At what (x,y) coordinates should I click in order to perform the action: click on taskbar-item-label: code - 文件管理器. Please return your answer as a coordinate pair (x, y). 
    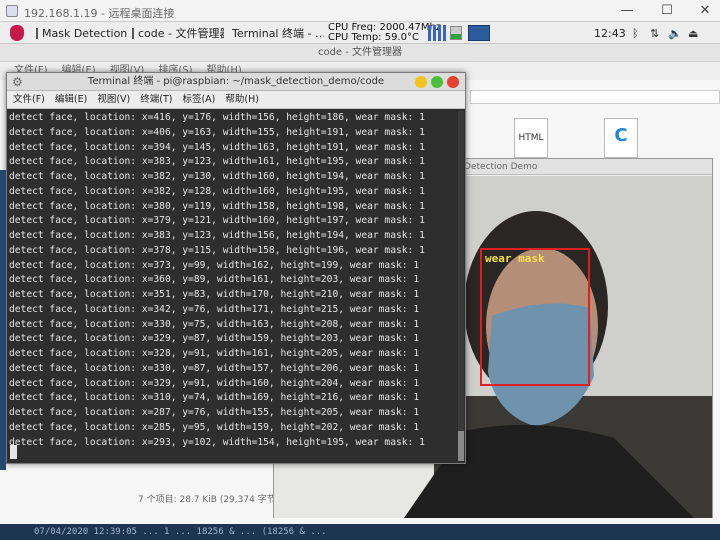
    Looking at the image, I should click on (181, 33).